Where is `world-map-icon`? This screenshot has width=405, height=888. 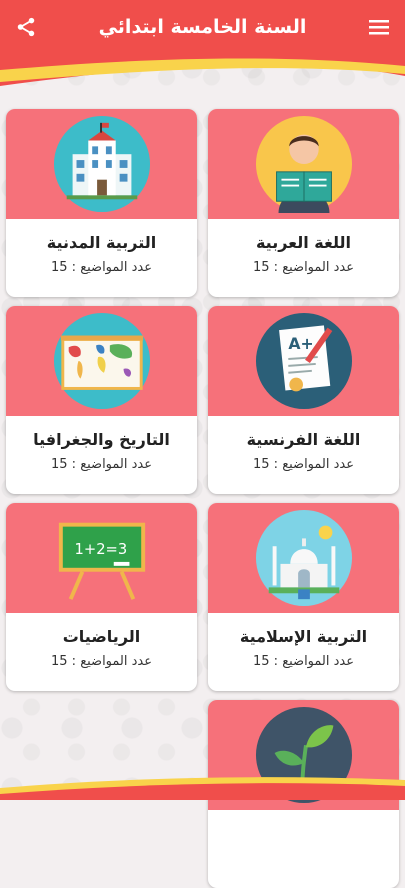 world-map-icon is located at coordinates (101, 361).